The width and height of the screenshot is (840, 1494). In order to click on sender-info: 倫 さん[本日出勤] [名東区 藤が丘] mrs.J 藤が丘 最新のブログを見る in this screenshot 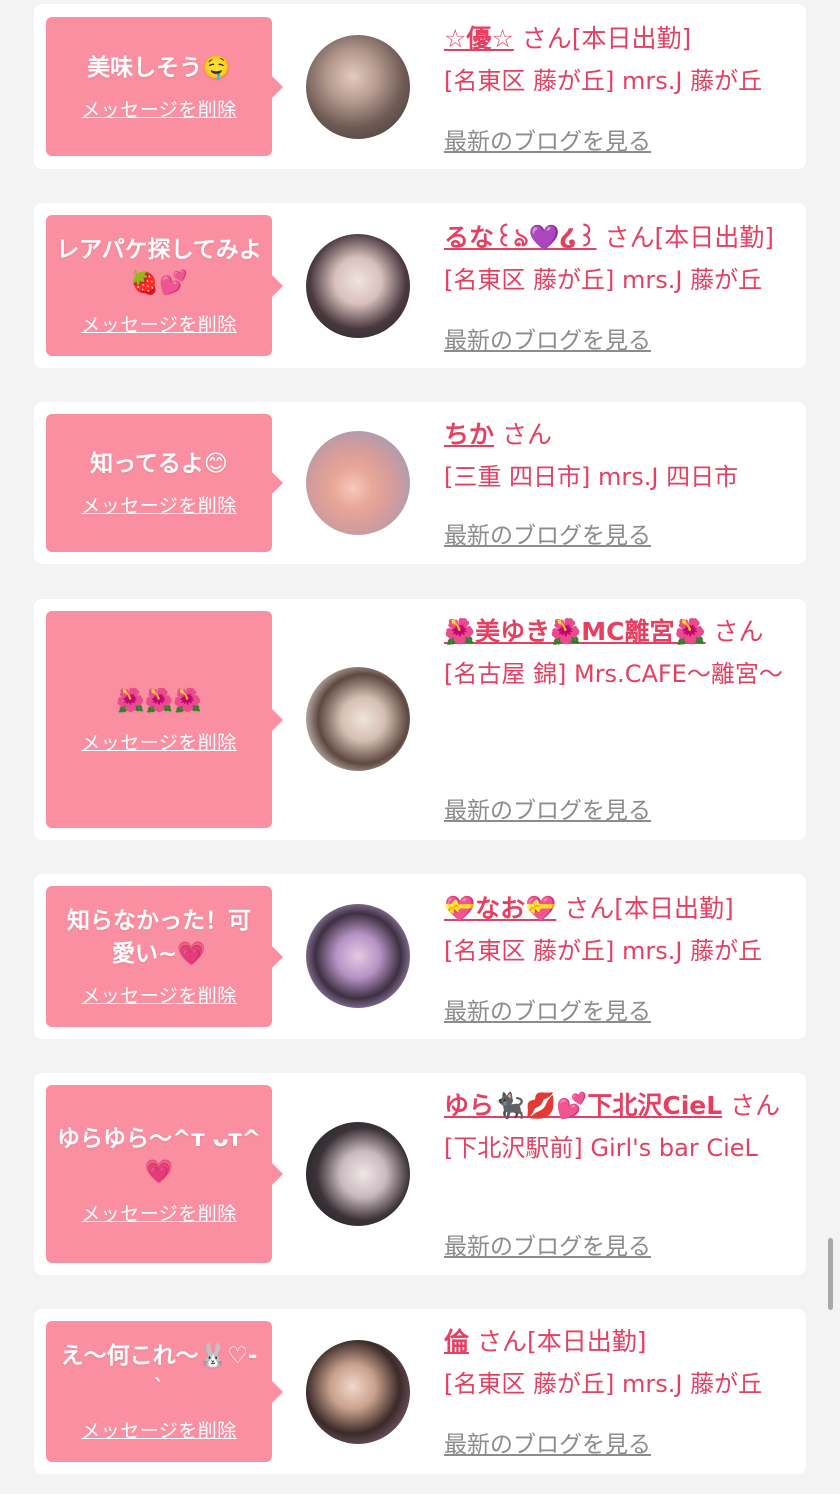, I will do `click(619, 1391)`.